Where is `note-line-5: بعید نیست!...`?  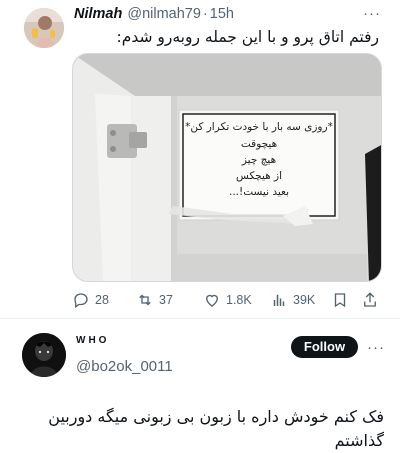 note-line-5: بعید نیست!... is located at coordinates (259, 192).